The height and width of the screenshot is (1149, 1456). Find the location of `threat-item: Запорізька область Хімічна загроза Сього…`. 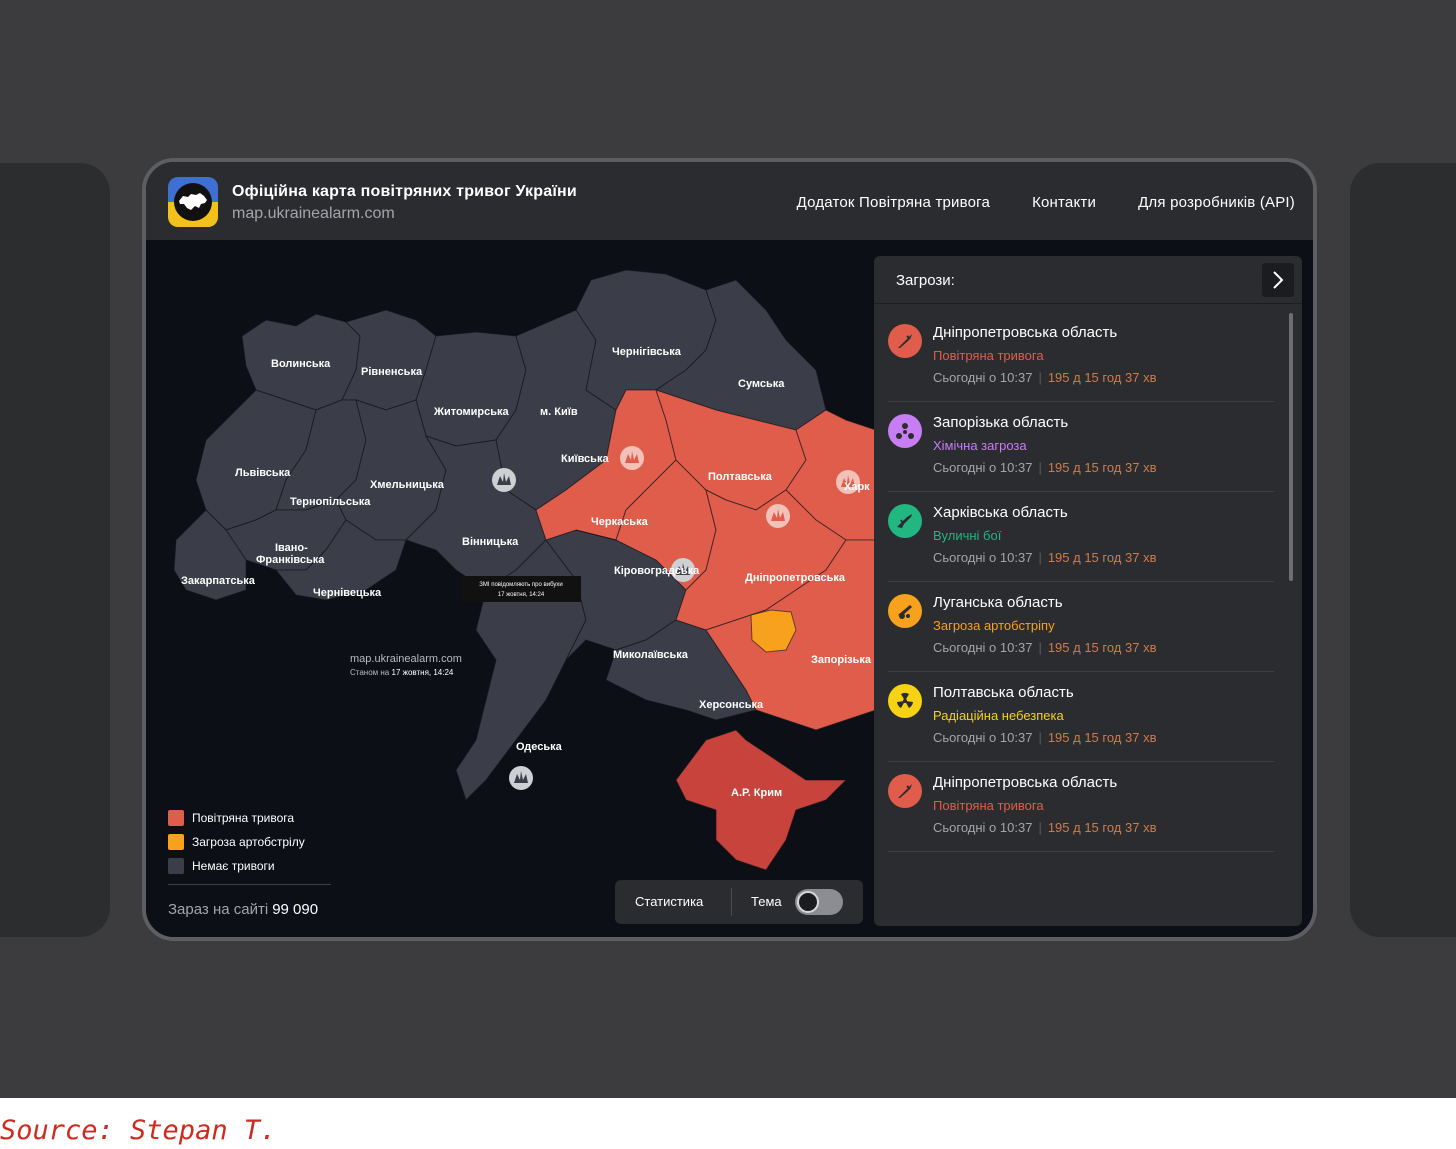

threat-item: Запорізька область Хімічна загроза Сього… is located at coordinates (1081, 447).